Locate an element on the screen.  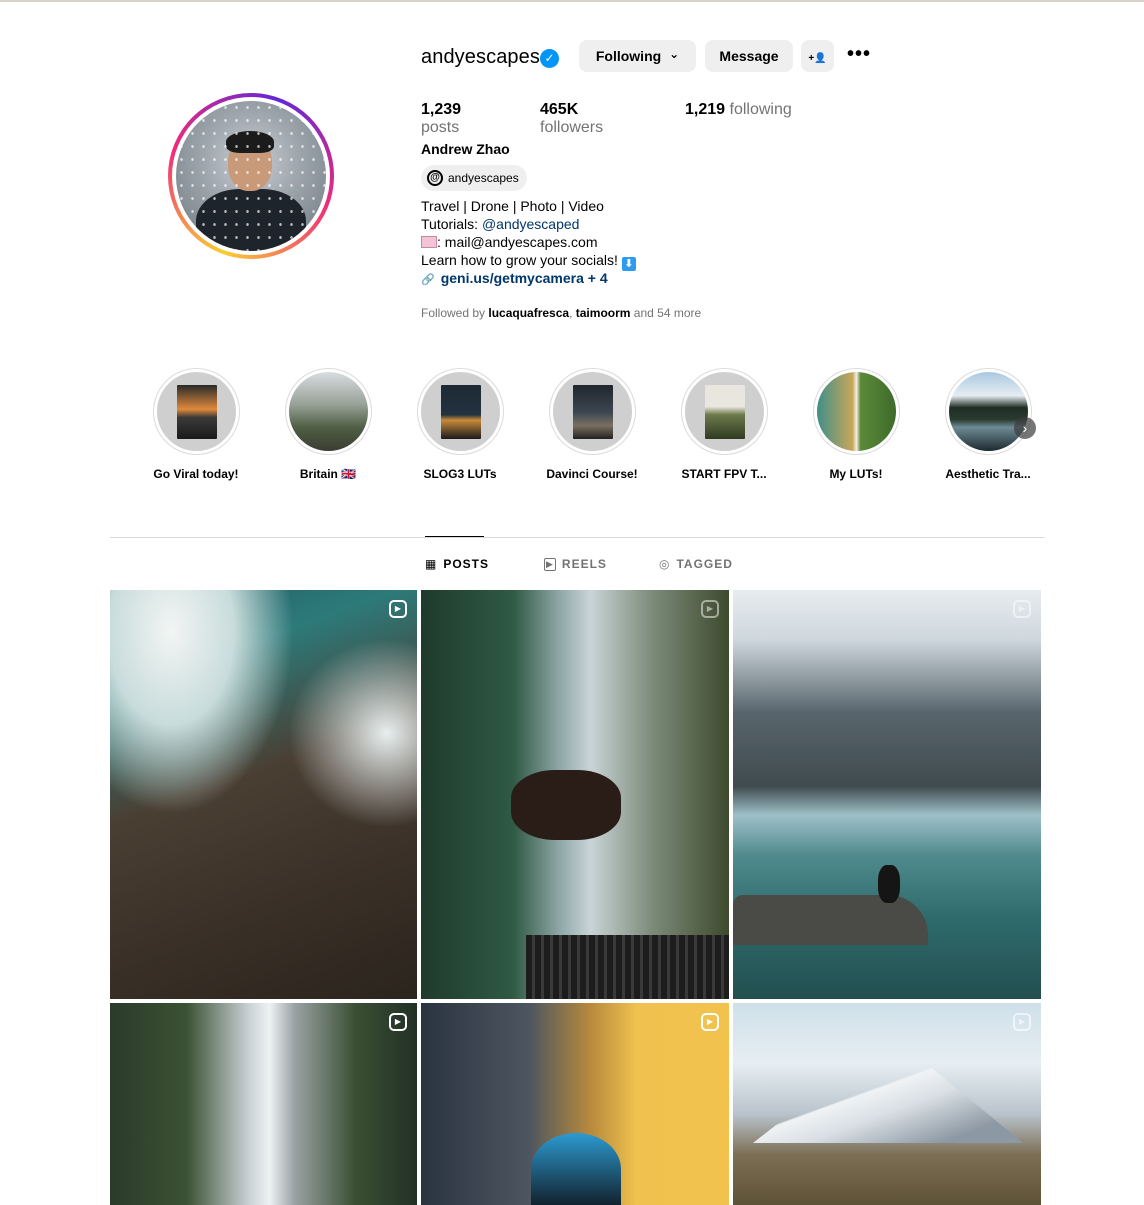
bio-line: Learn how to grow your socials! ⬇ is located at coordinates (528, 261).